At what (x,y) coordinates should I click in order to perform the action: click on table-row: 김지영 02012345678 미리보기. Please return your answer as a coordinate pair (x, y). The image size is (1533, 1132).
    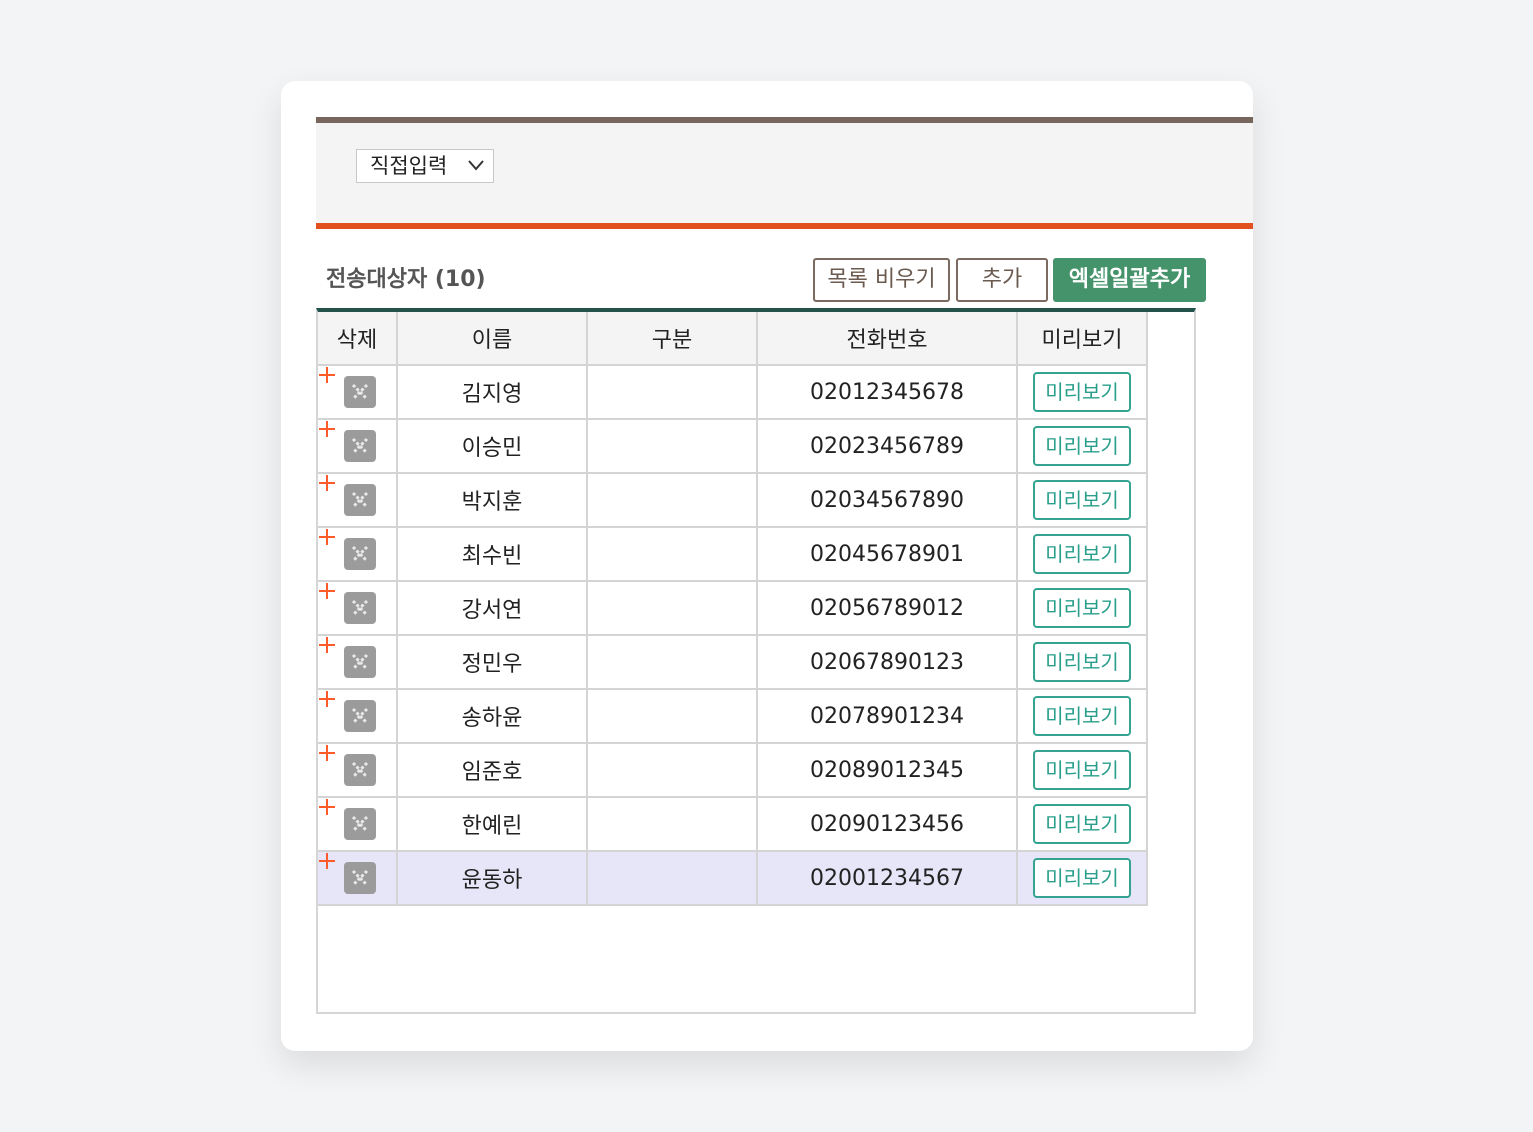
    Looking at the image, I should click on (733, 392).